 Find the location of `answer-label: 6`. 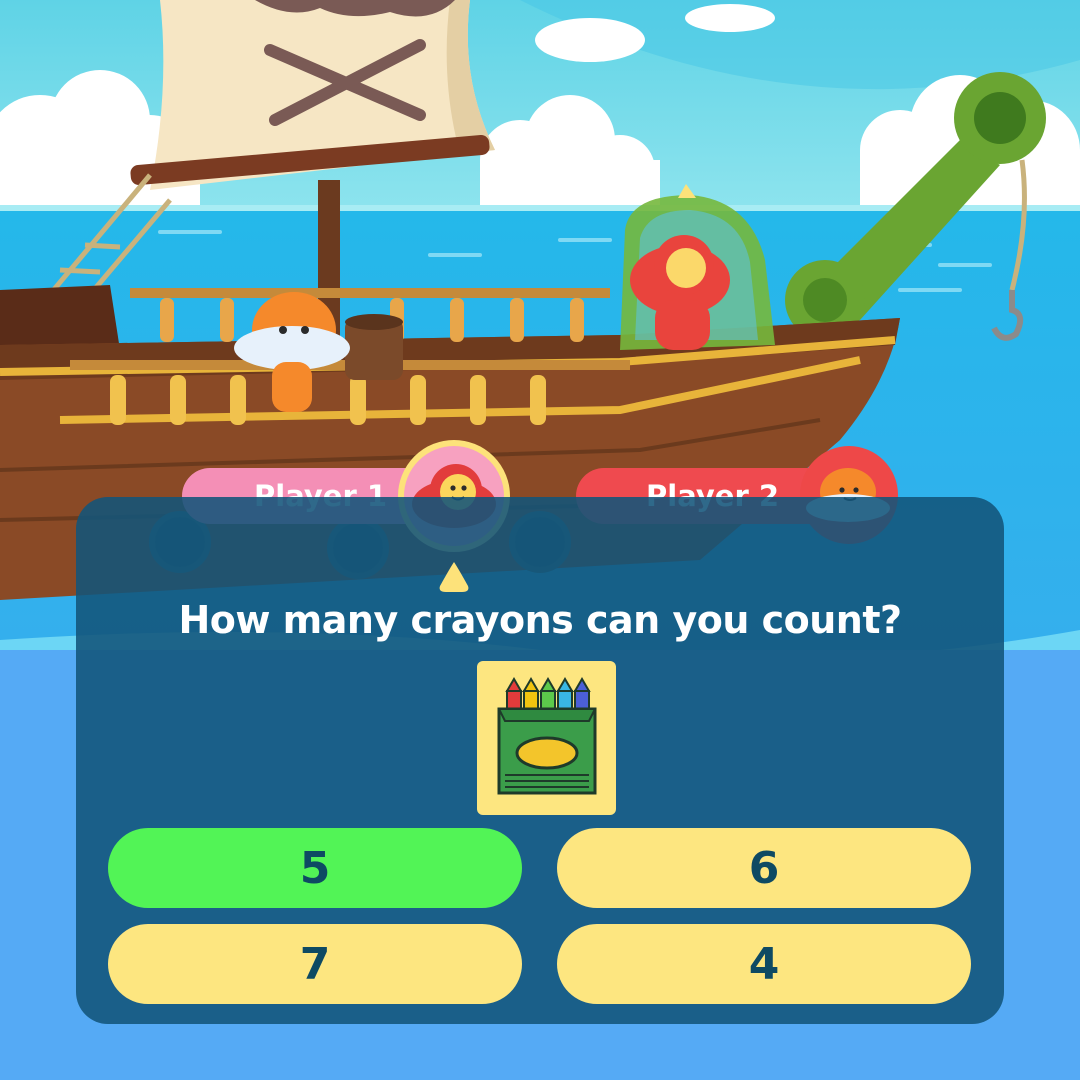

answer-label: 6 is located at coordinates (764, 868).